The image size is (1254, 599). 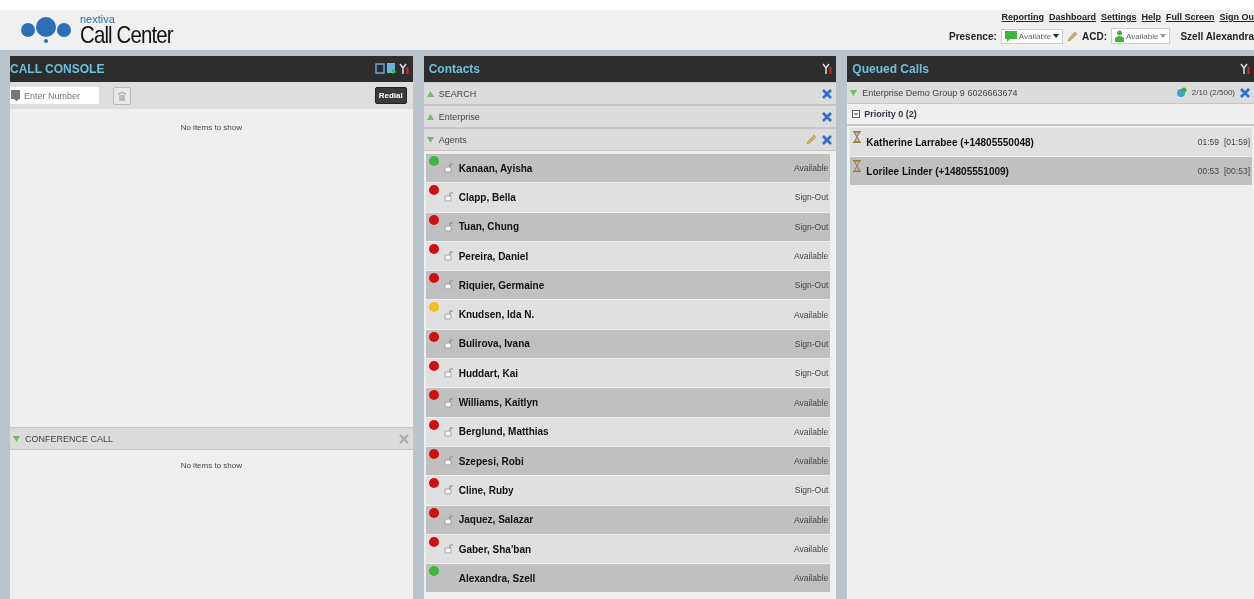 I want to click on agent-row: Berglund, Matthias Available, so click(x=628, y=431).